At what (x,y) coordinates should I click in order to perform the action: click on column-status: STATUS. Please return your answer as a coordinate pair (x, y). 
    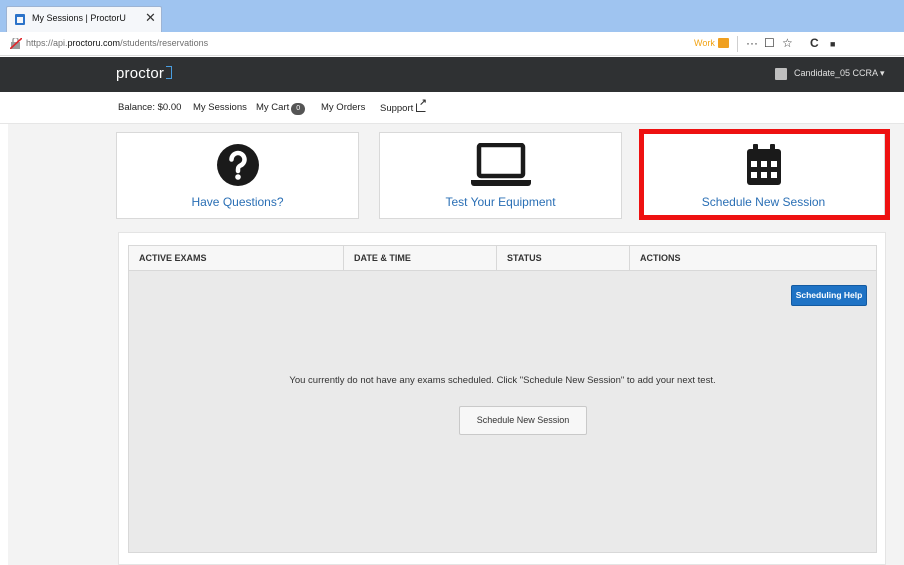
    Looking at the image, I should click on (563, 258).